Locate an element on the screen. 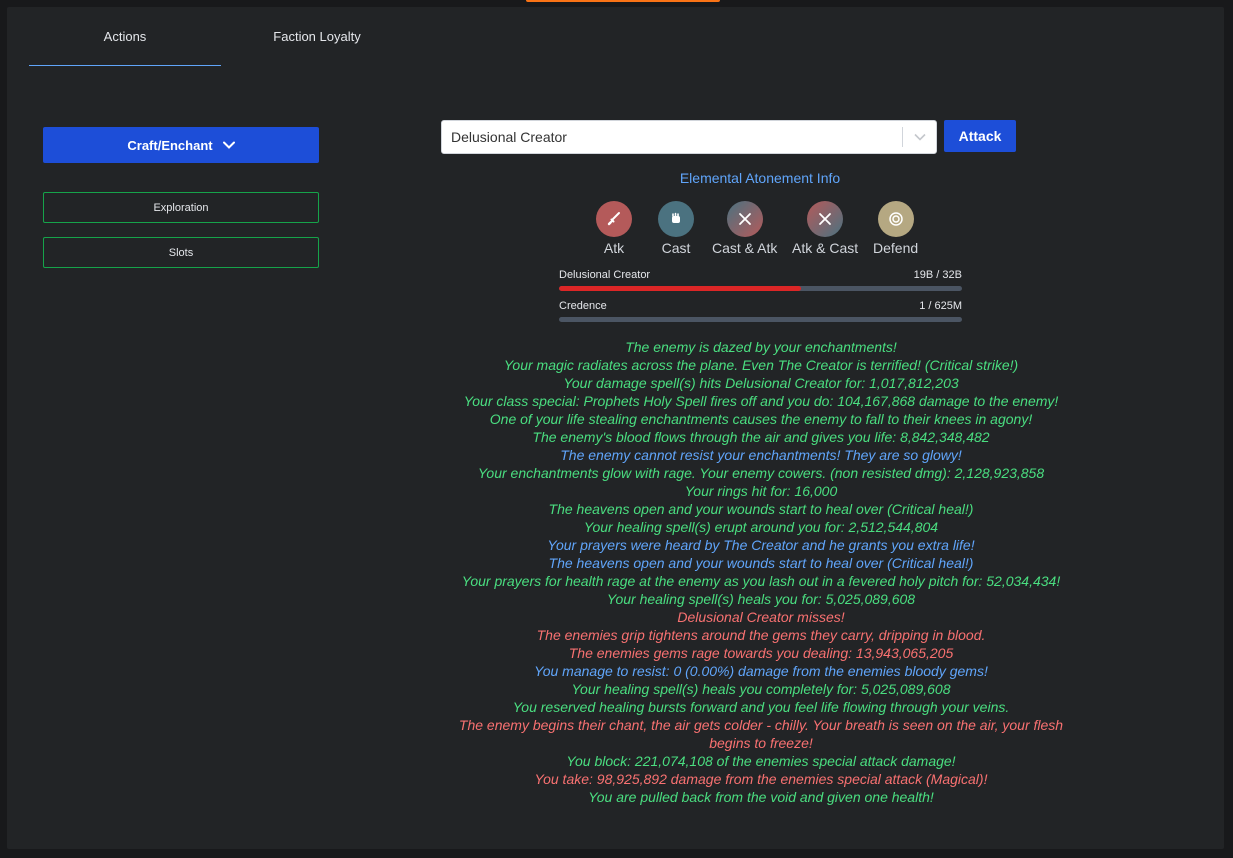  player-health-bar: Credence 1 / 625M is located at coordinates (760, 311).